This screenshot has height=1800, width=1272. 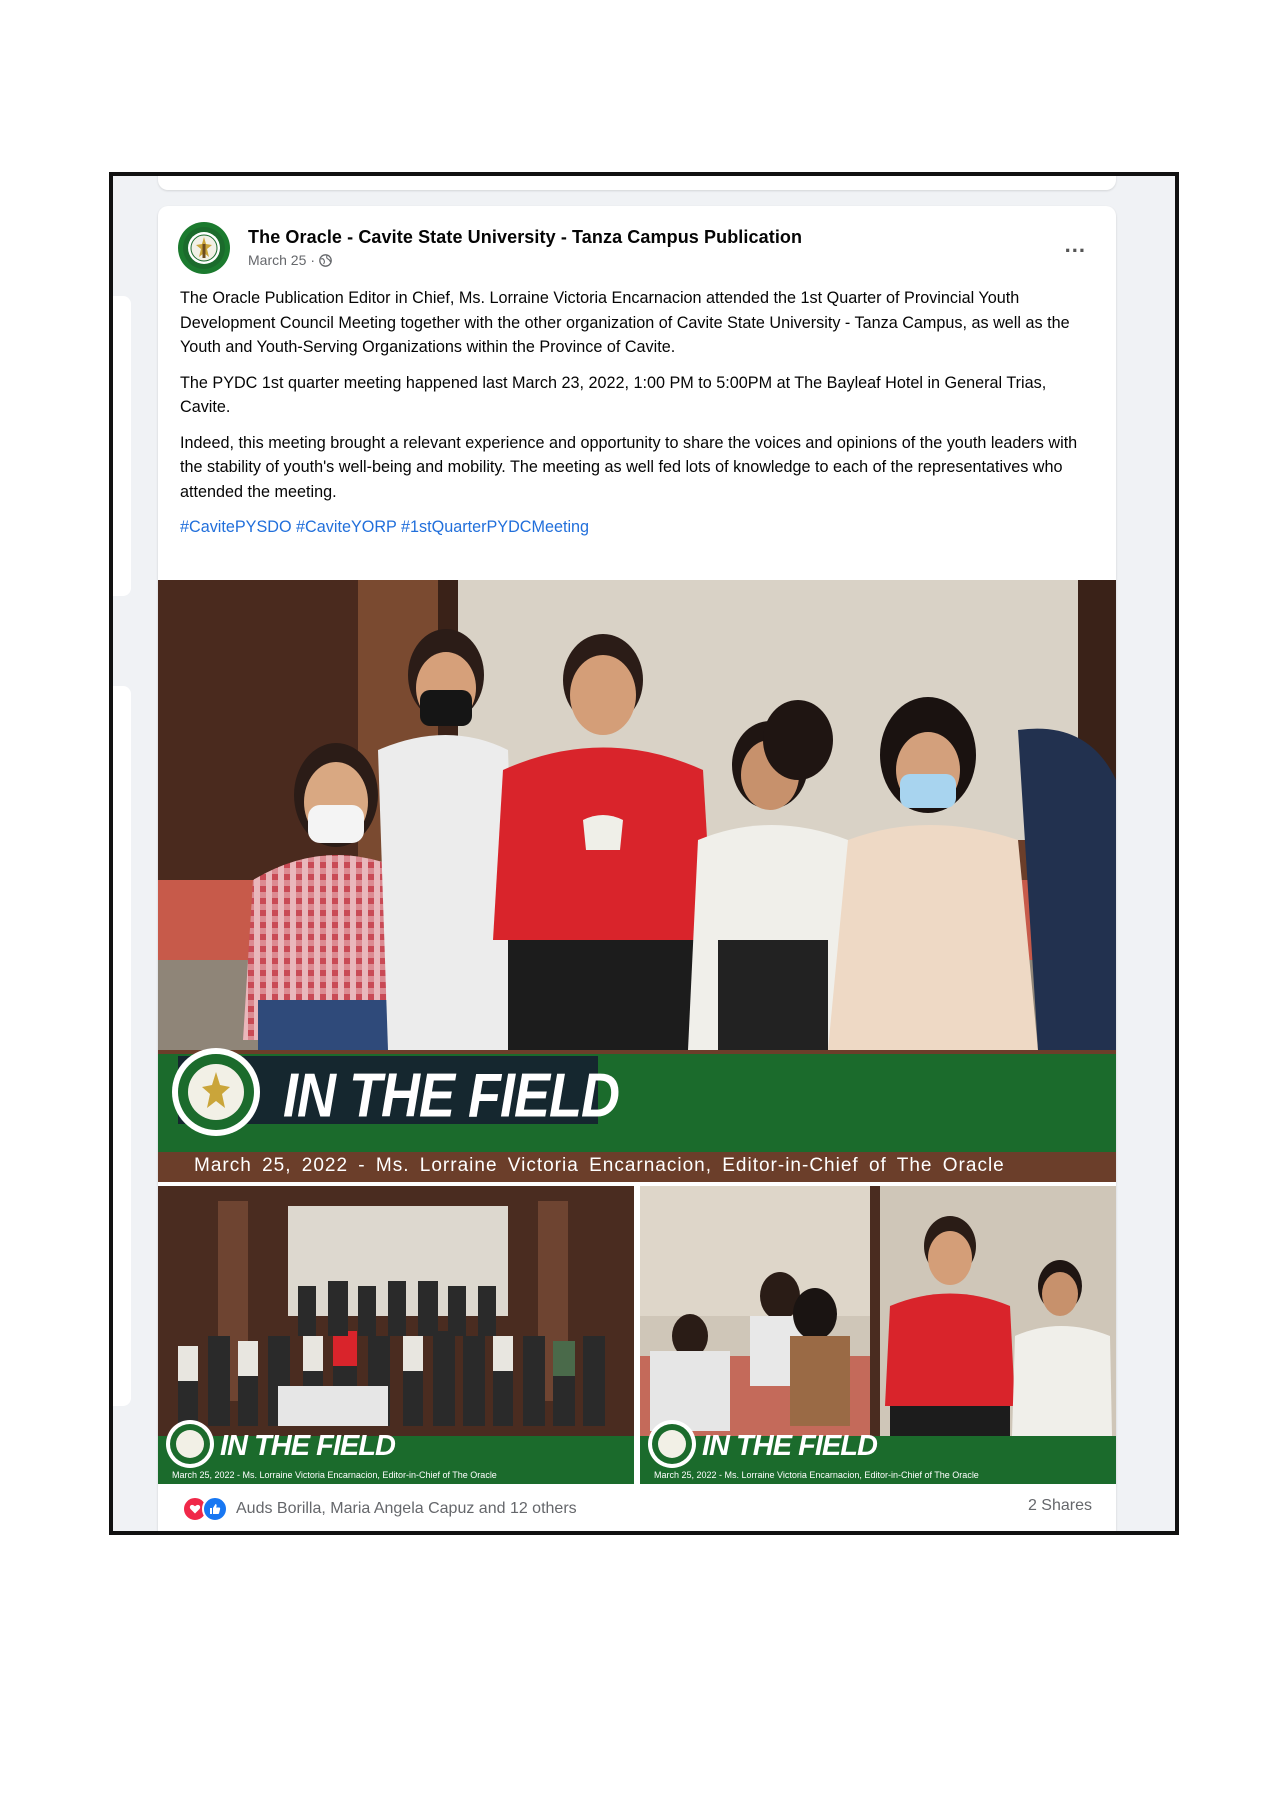 I want to click on oracle-logo-icon, so click(x=204, y=248).